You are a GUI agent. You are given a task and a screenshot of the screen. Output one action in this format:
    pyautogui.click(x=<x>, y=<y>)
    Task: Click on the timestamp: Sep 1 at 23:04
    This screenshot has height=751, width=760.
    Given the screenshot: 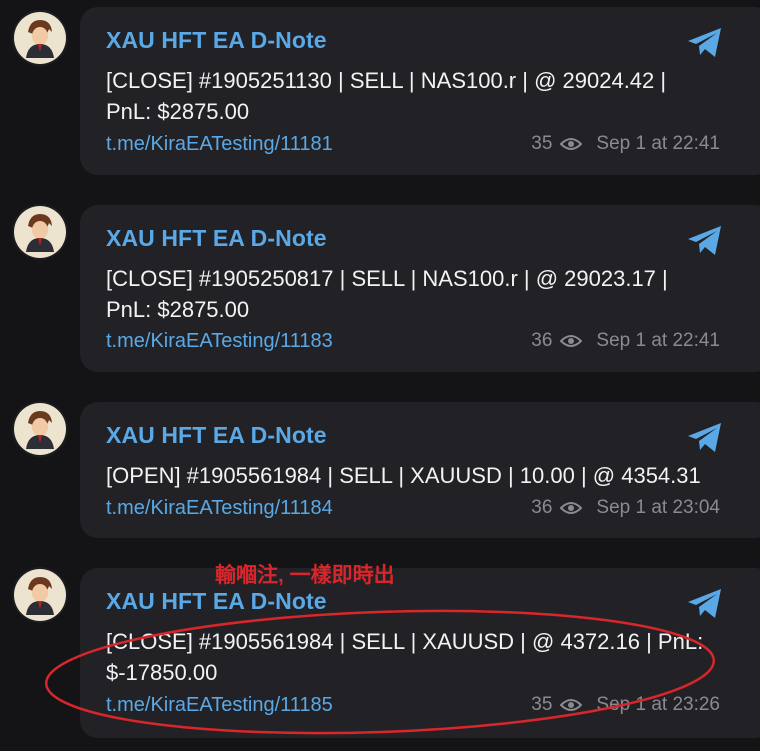 What is the action you would take?
    pyautogui.click(x=658, y=507)
    